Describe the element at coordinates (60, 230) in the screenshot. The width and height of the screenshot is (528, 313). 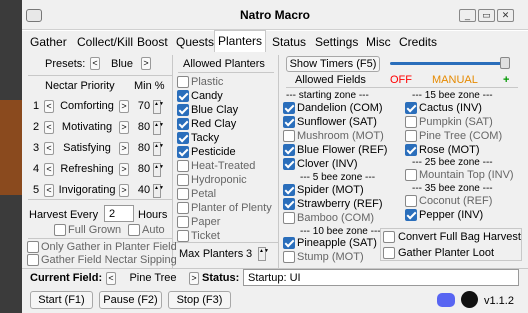
I see `full-grown-checkbox` at that location.